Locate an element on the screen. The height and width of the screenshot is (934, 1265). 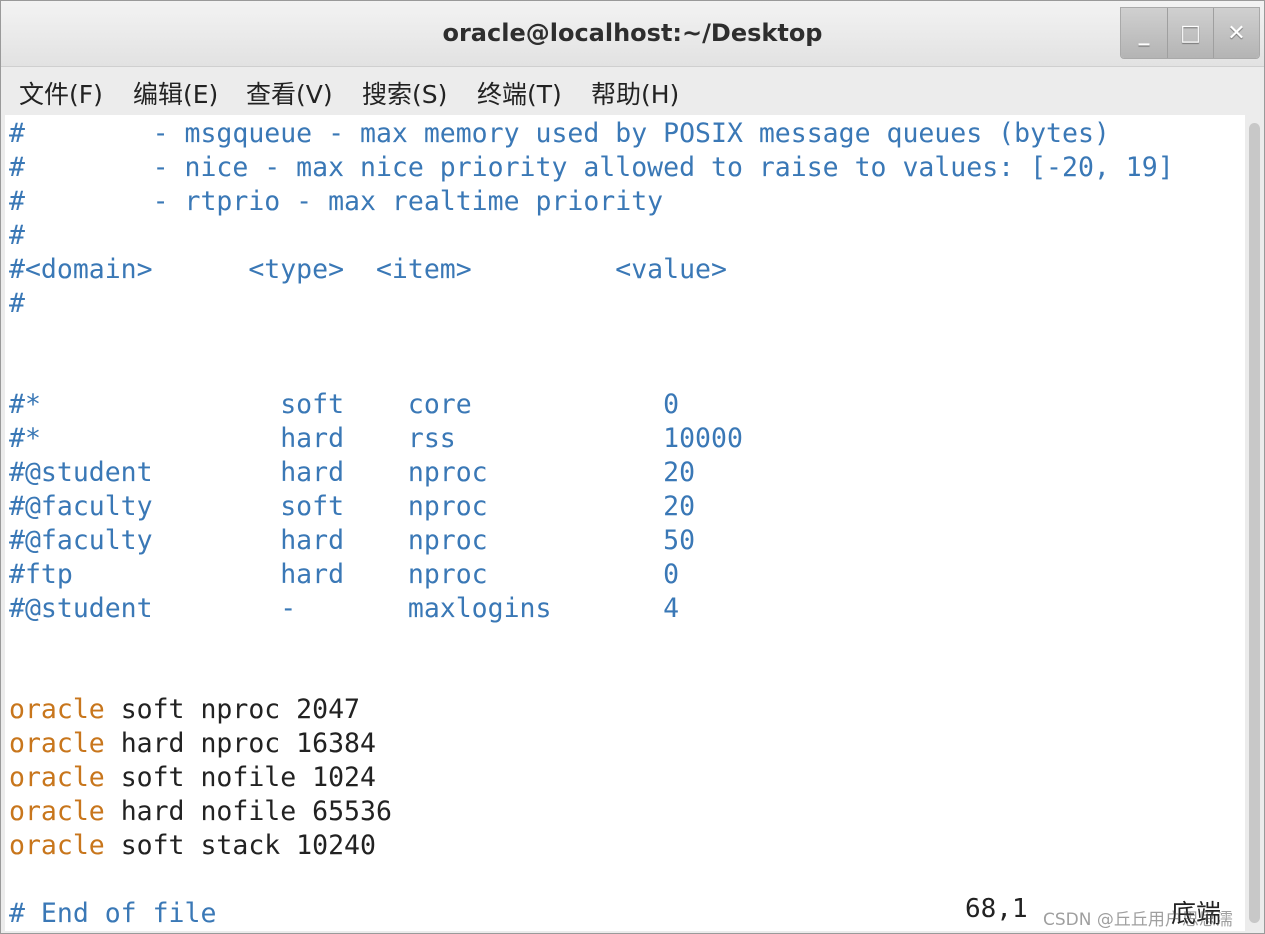
line-text: # - rtprio - max realtime priority is located at coordinates (336, 201).